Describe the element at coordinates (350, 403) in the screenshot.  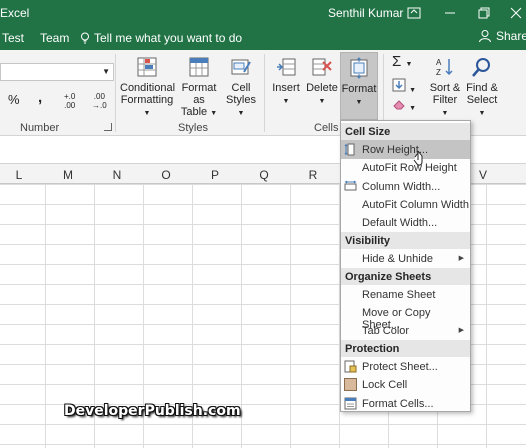
I see `format-cells-dialog-icon` at that location.